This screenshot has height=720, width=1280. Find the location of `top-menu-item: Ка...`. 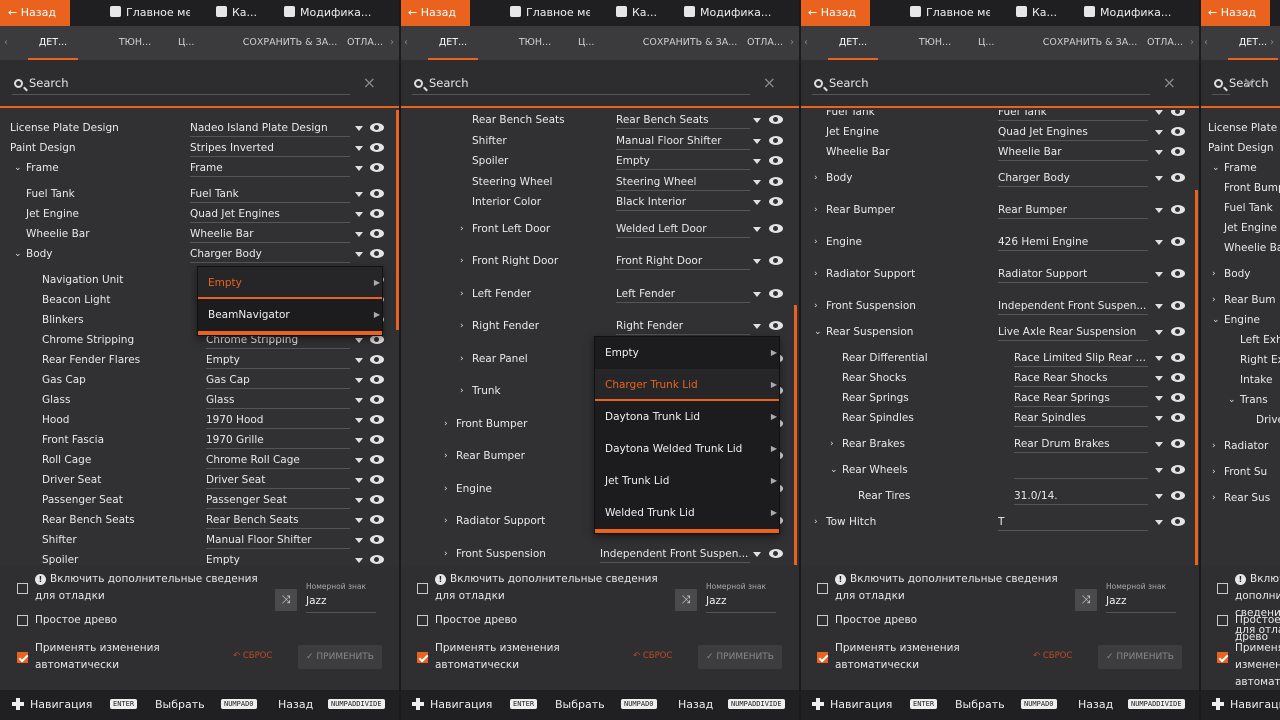

top-menu-item: Ка... is located at coordinates (1036, 13).